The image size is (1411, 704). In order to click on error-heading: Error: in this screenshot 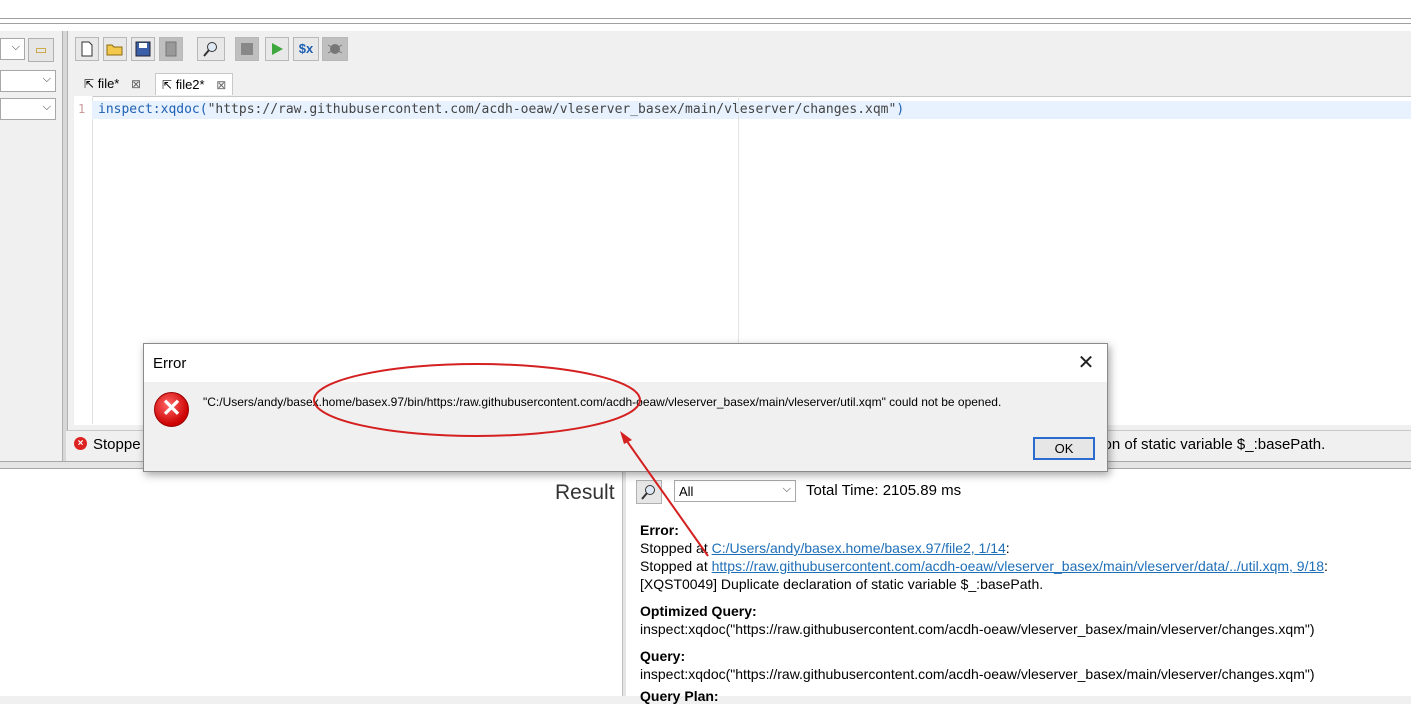, I will do `click(659, 530)`.